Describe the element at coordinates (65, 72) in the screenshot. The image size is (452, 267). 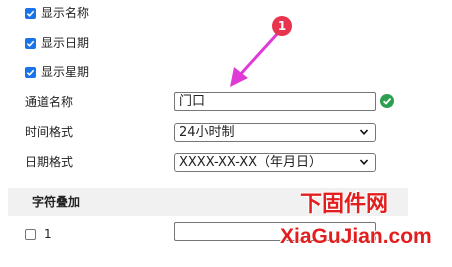
I see `show-weekday-label: 显示星期` at that location.